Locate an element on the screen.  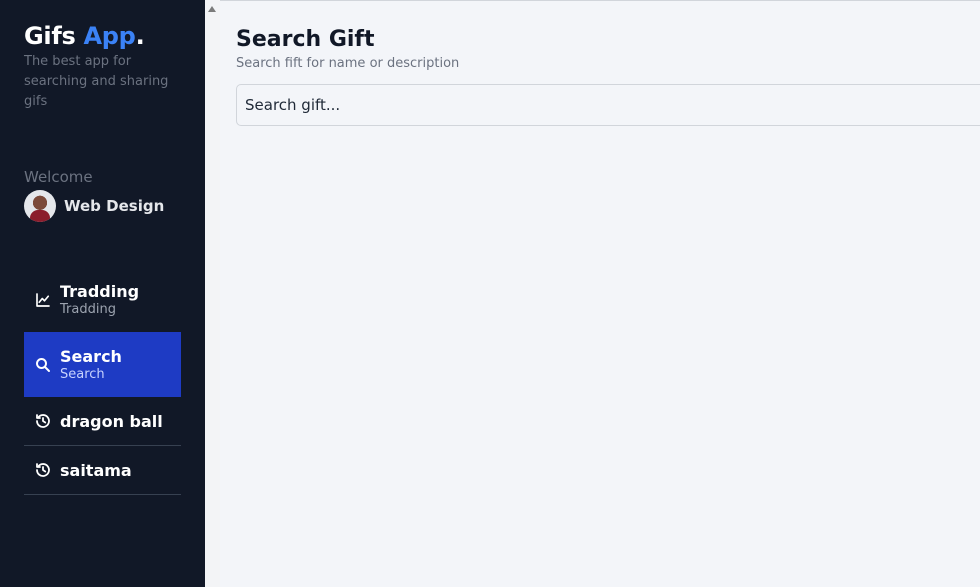
menu-item-search: Search Search is located at coordinates (102, 364).